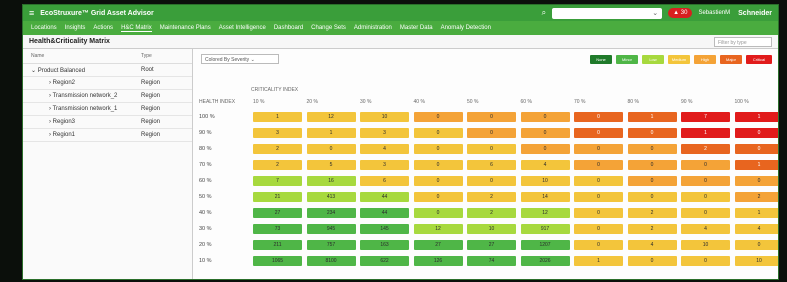  What do you see at coordinates (331, 181) in the screenshot?
I see `matrix-cell: 16` at bounding box center [331, 181].